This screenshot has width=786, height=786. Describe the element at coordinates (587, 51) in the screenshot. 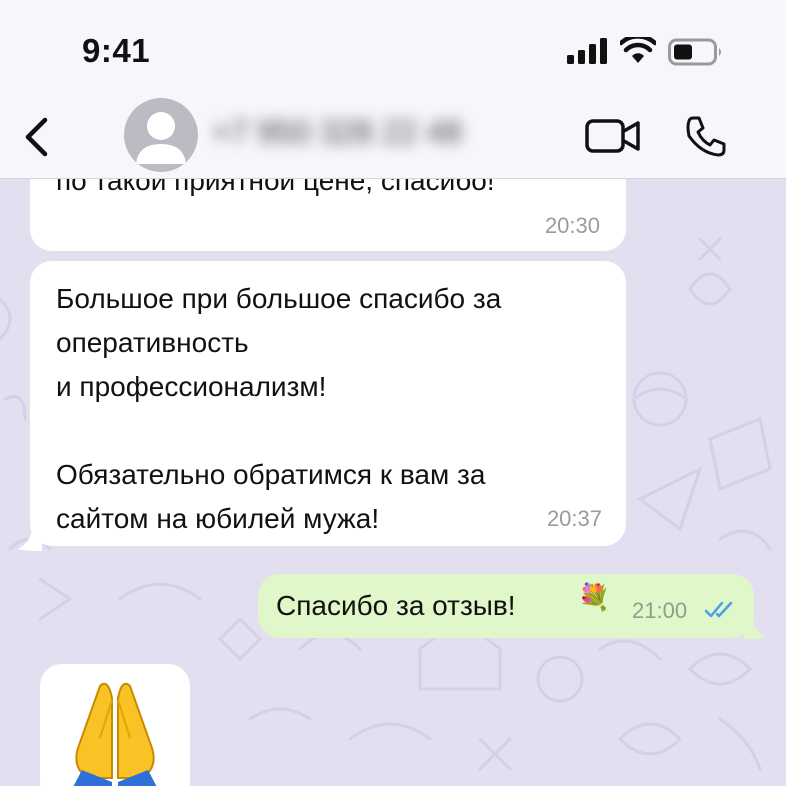

I see `cellular-signal-icon` at that location.